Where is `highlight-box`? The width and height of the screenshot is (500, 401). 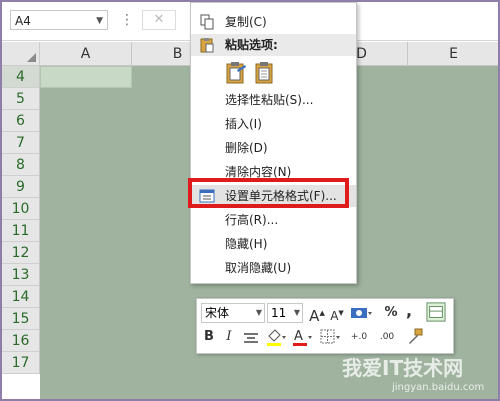 highlight-box is located at coordinates (268, 193).